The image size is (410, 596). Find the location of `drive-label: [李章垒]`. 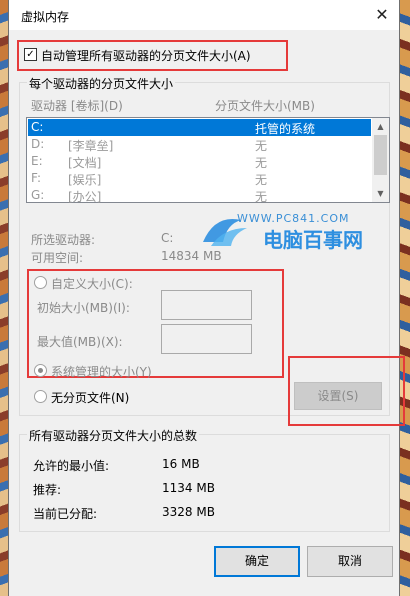

drive-label: [李章垒] is located at coordinates (91, 146).